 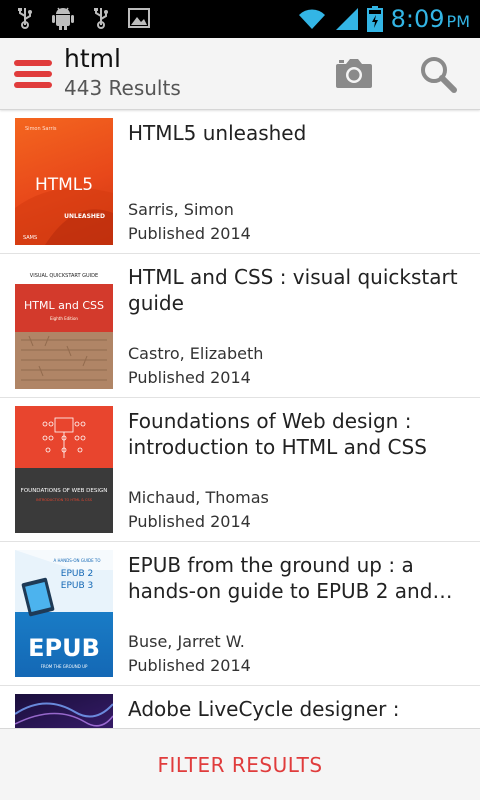 What do you see at coordinates (240, 19) in the screenshot?
I see `status-bar: 8:09 PM` at bounding box center [240, 19].